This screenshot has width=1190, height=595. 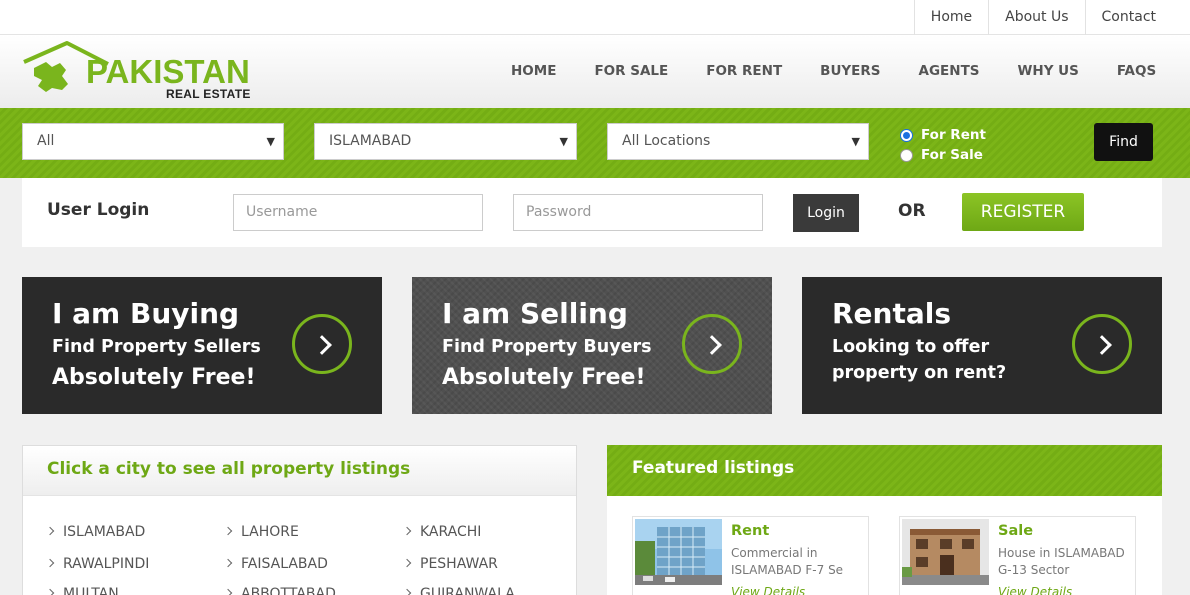 I want to click on top-links: Home About Us Contact, so click(x=1042, y=17).